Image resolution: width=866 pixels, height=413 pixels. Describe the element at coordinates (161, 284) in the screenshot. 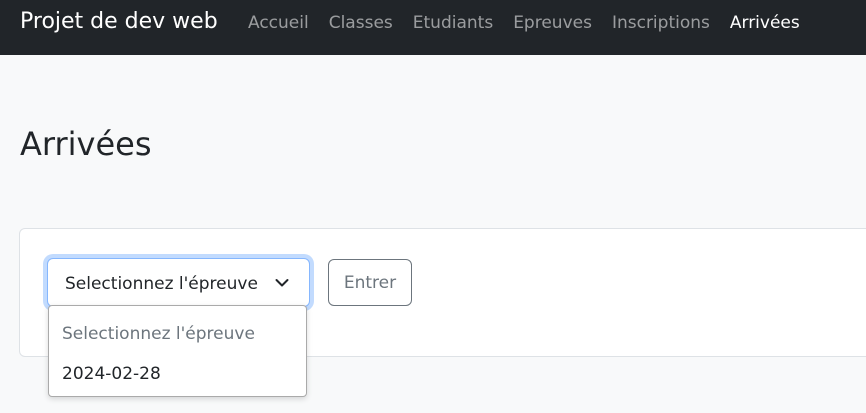

I see `select-value: Selectionnez l'épreuve` at that location.